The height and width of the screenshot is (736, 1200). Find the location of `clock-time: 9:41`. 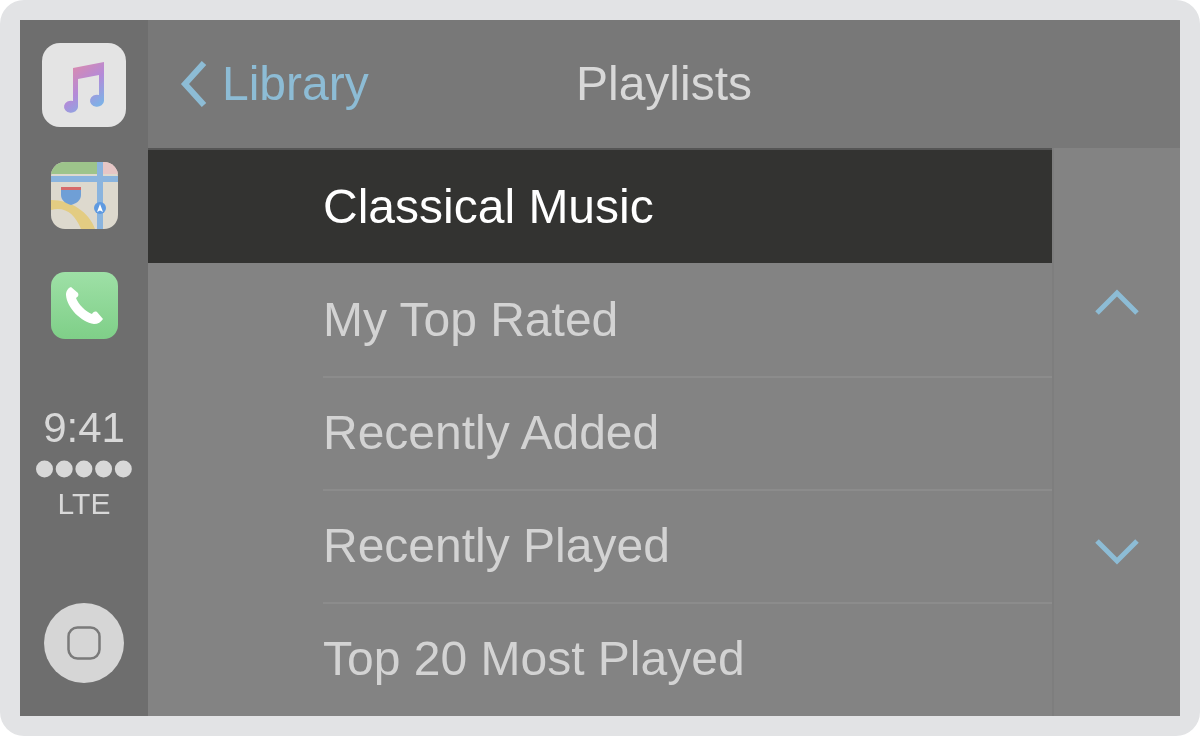

clock-time: 9:41 is located at coordinates (84, 428).